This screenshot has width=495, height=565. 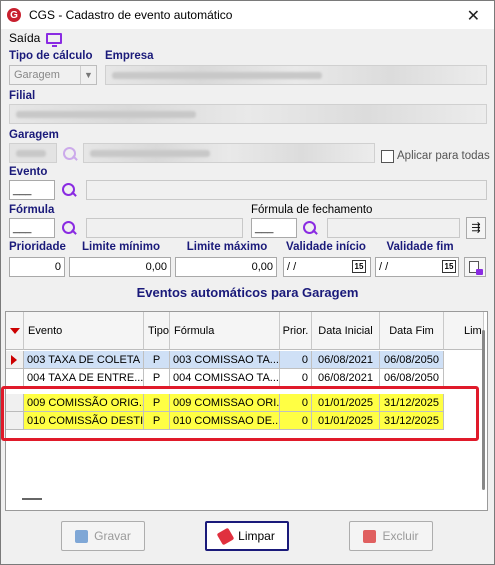 I want to click on formula-label: Fórmula, so click(x=32, y=210).